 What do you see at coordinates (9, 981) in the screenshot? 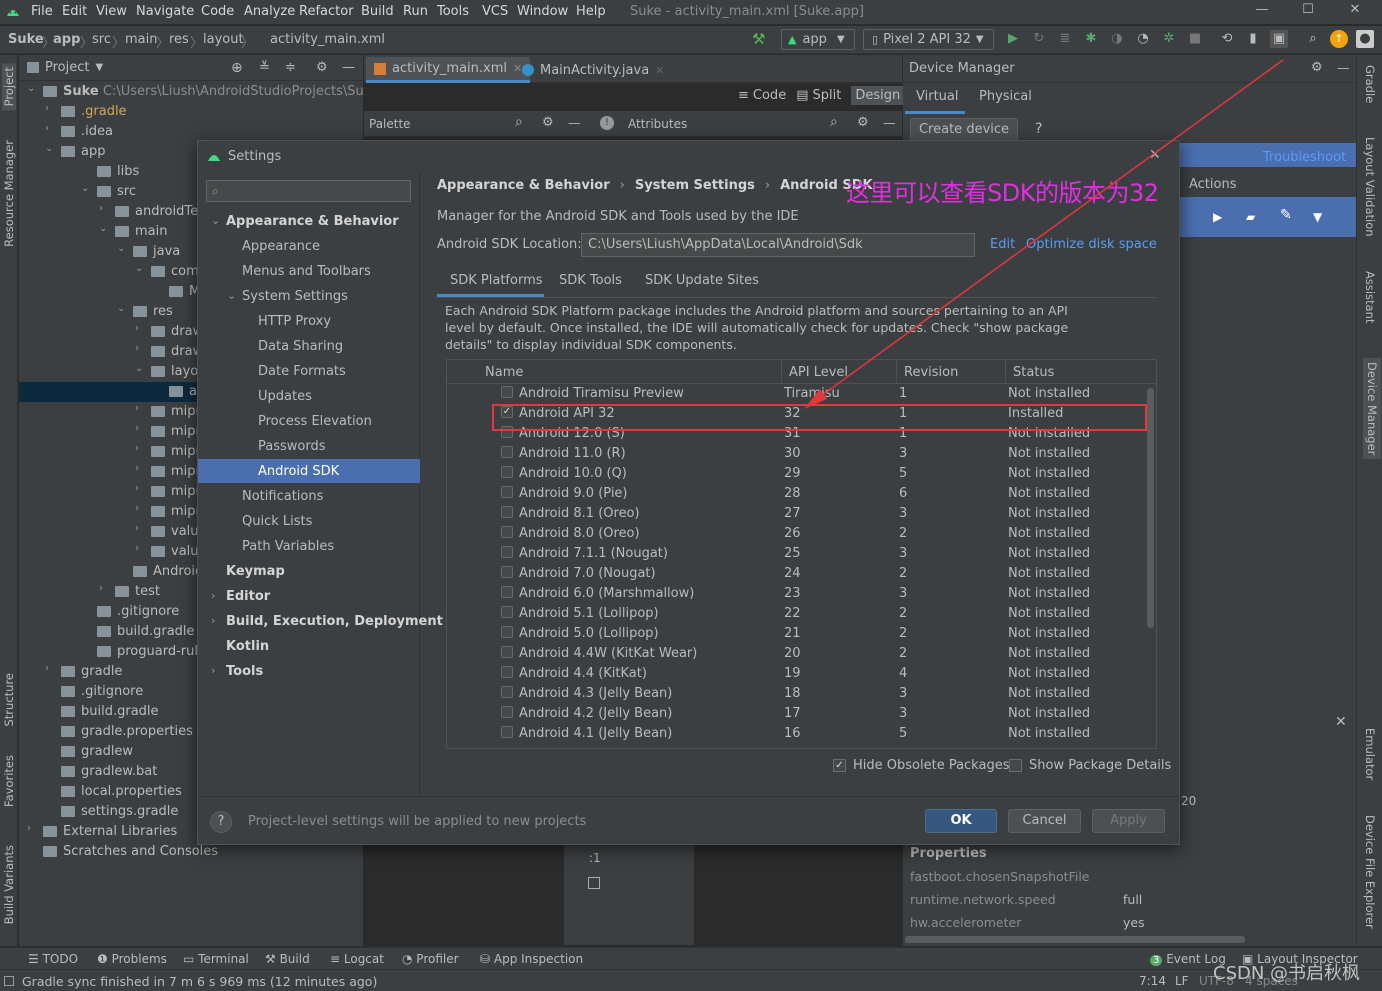
I see `status-toggle-icon` at bounding box center [9, 981].